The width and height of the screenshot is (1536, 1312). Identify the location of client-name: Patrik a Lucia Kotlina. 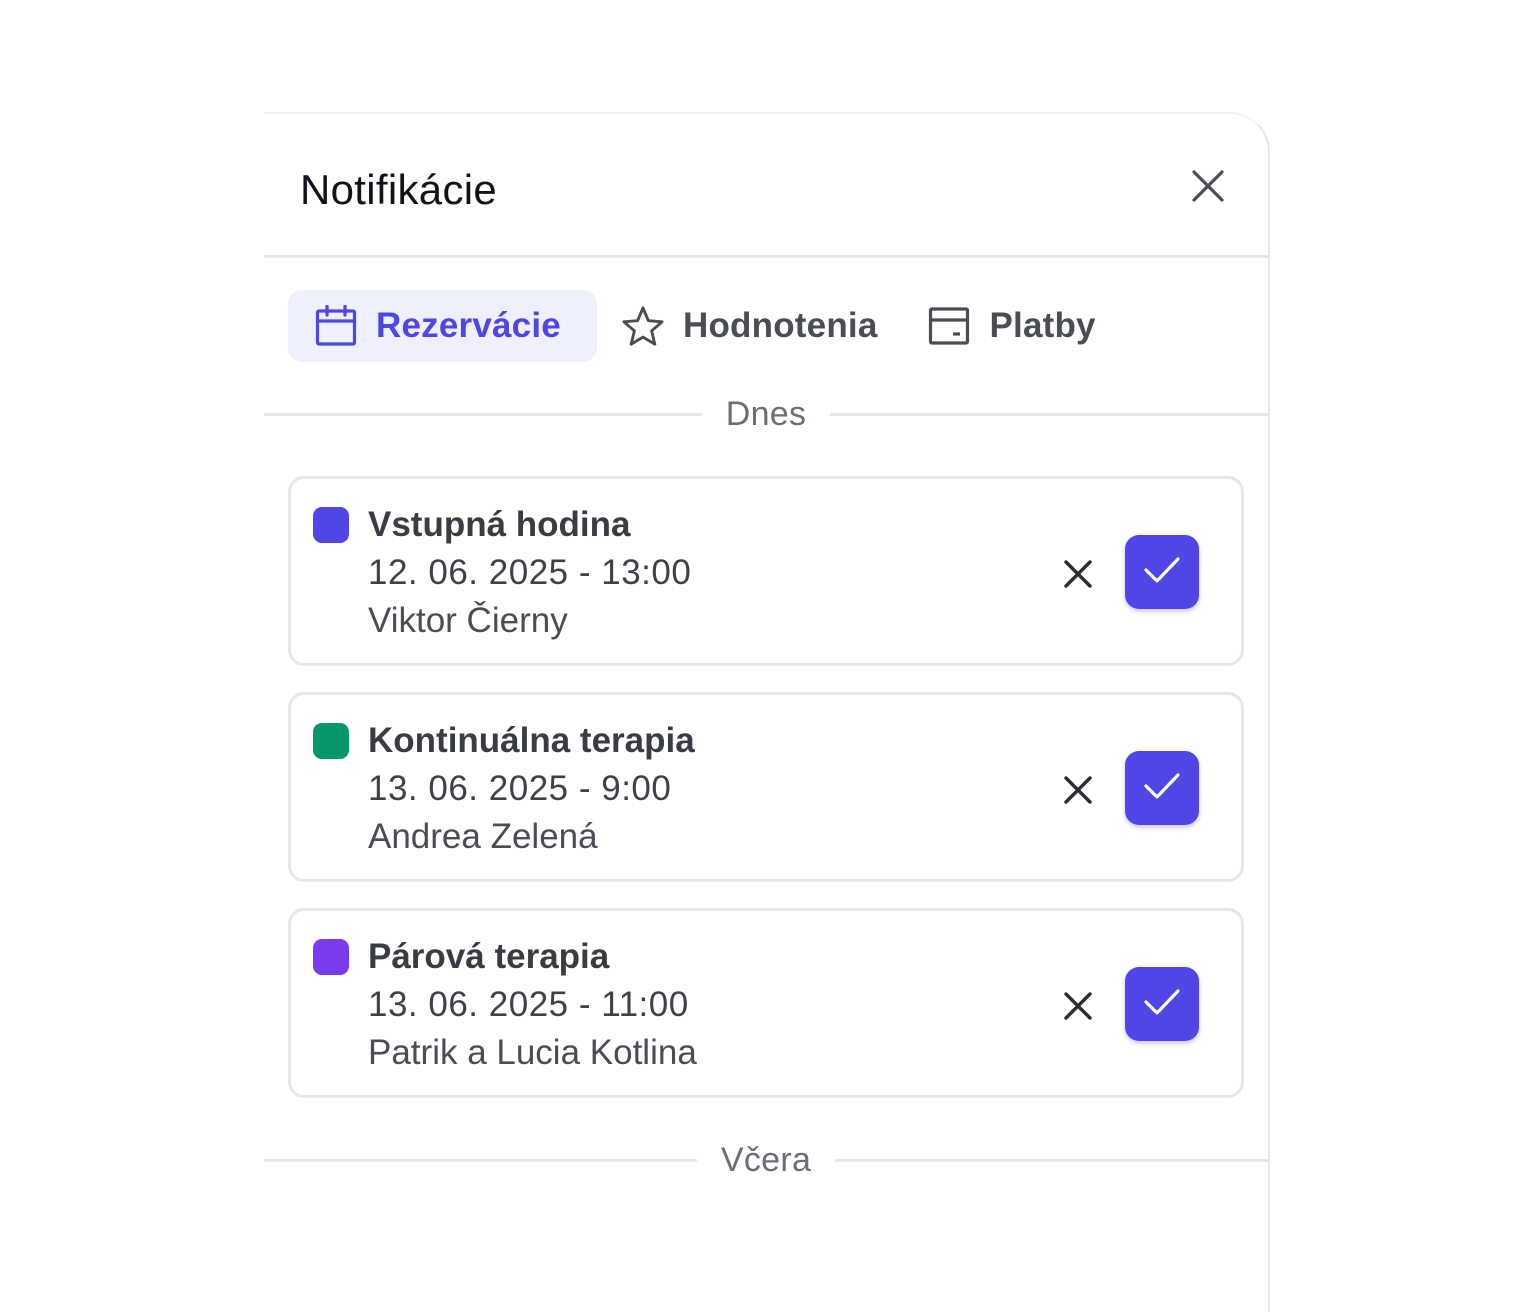
(532, 1052).